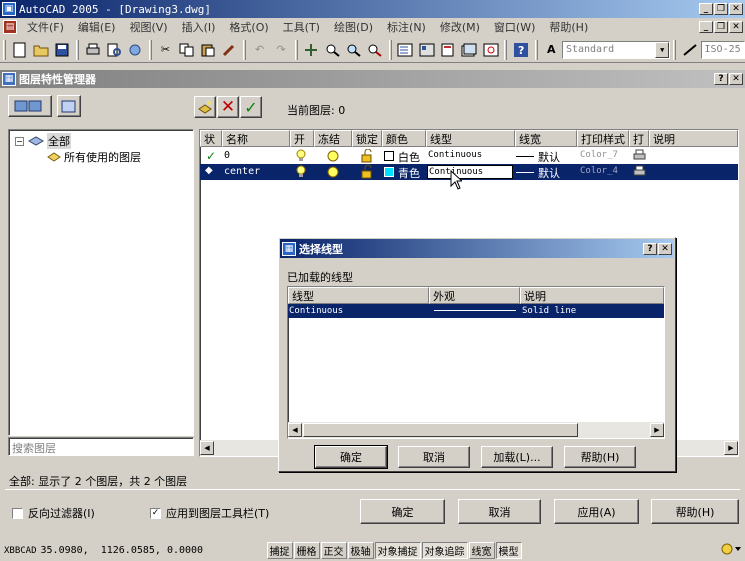  Describe the element at coordinates (476, 311) in the screenshot. I see `table-row: Continuous Solid line` at that location.